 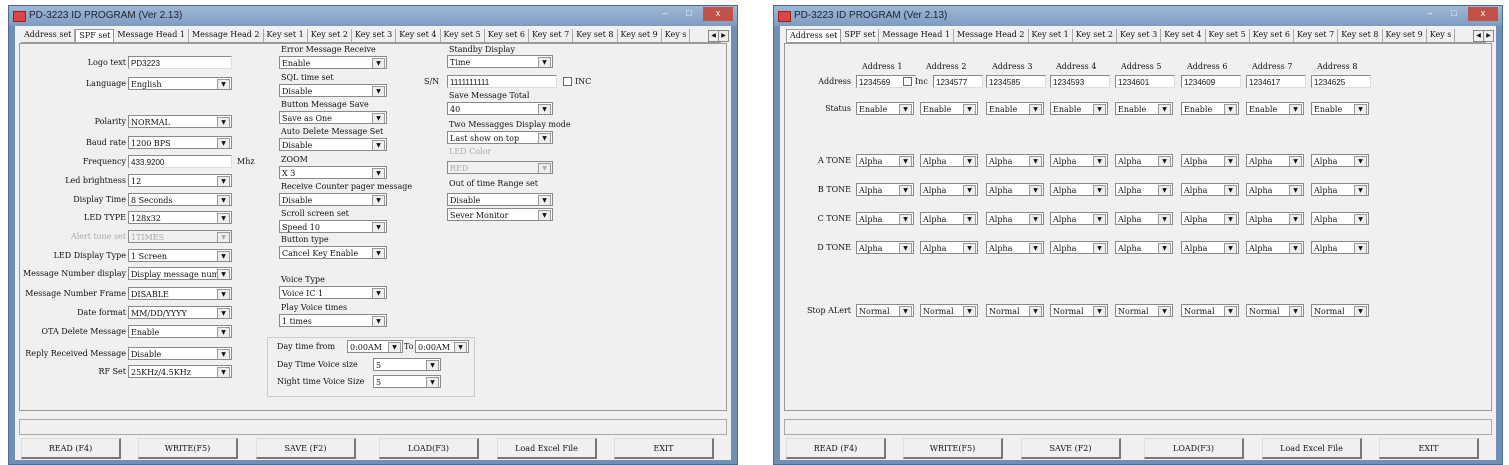 What do you see at coordinates (916, 35) in the screenshot?
I see `tab-message-head-1: Message Head 1` at bounding box center [916, 35].